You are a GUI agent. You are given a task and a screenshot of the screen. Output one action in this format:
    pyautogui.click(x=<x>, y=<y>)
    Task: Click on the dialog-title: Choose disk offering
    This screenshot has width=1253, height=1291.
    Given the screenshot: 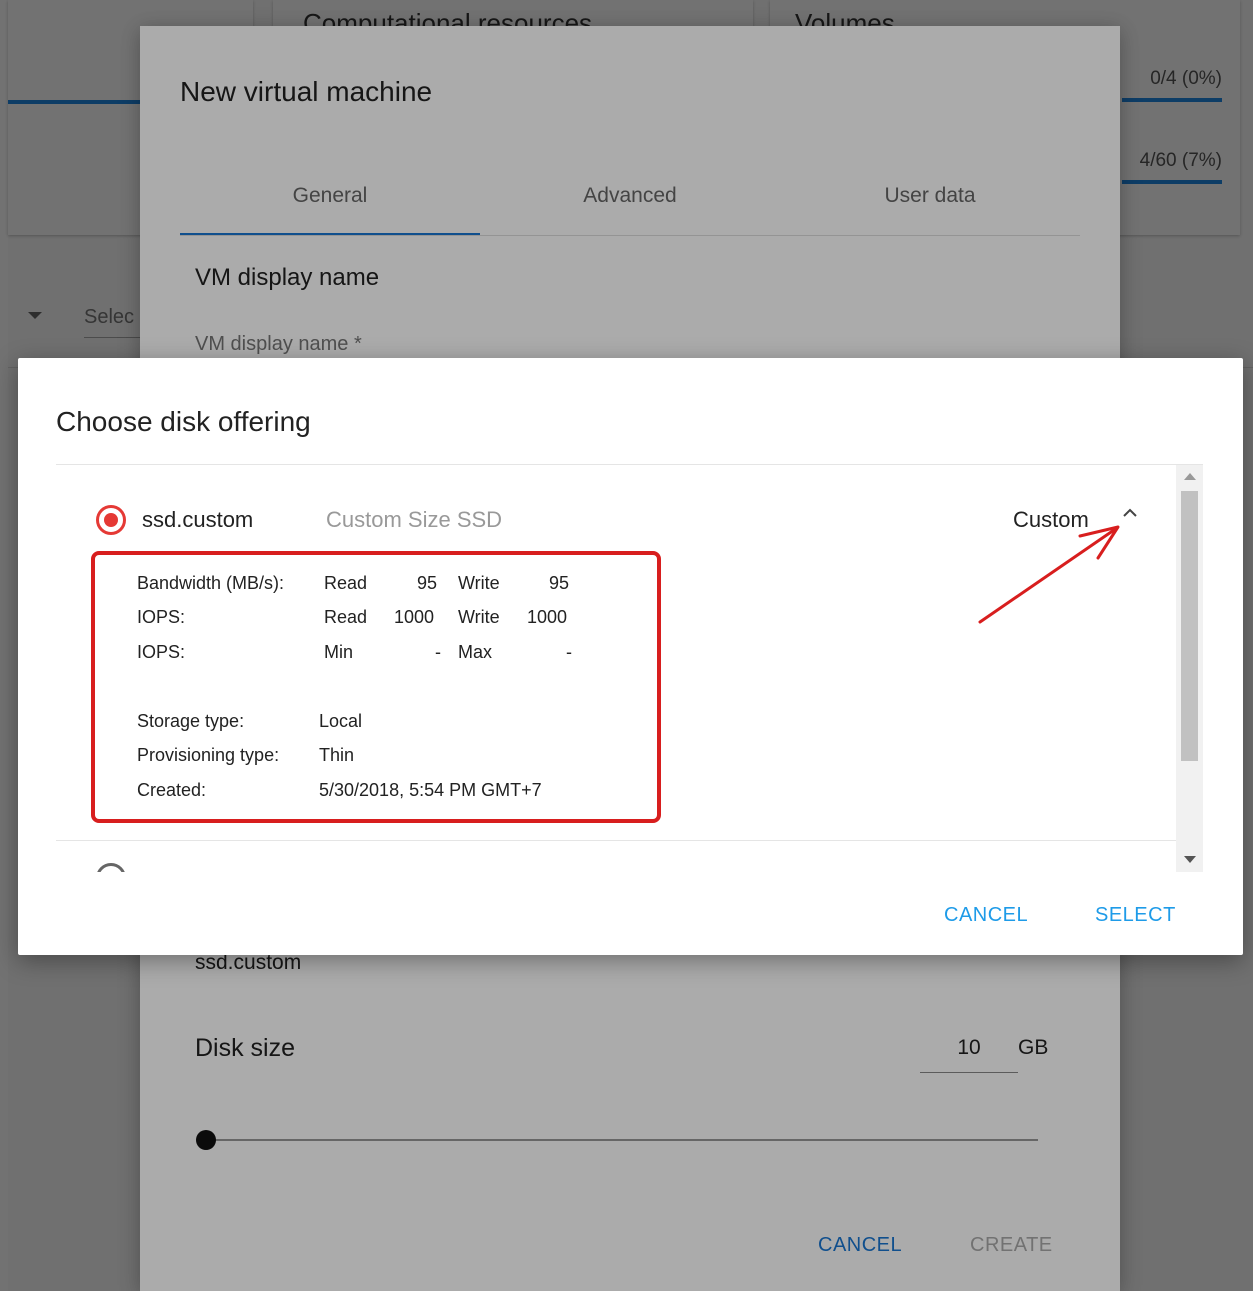 What is the action you would take?
    pyautogui.click(x=183, y=421)
    